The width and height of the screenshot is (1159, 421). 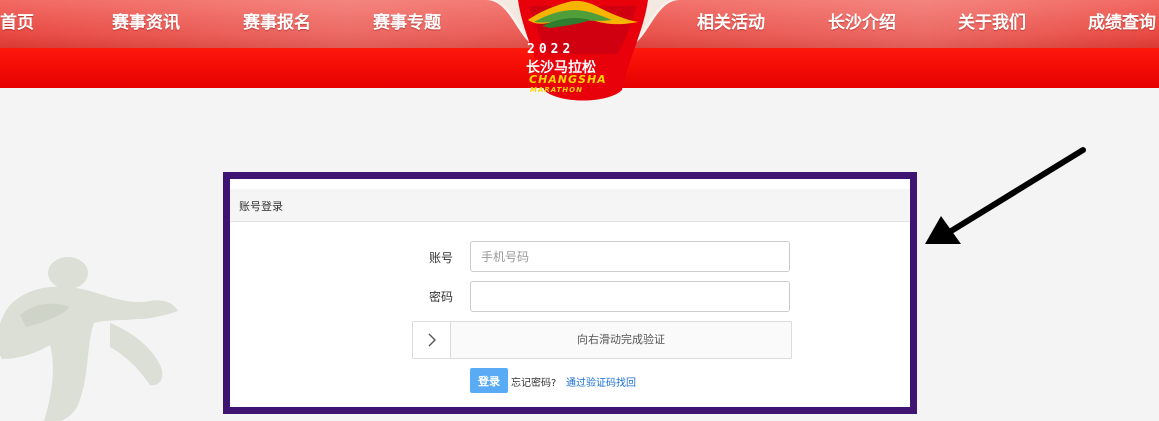 I want to click on account-label: 账号, so click(x=441, y=258).